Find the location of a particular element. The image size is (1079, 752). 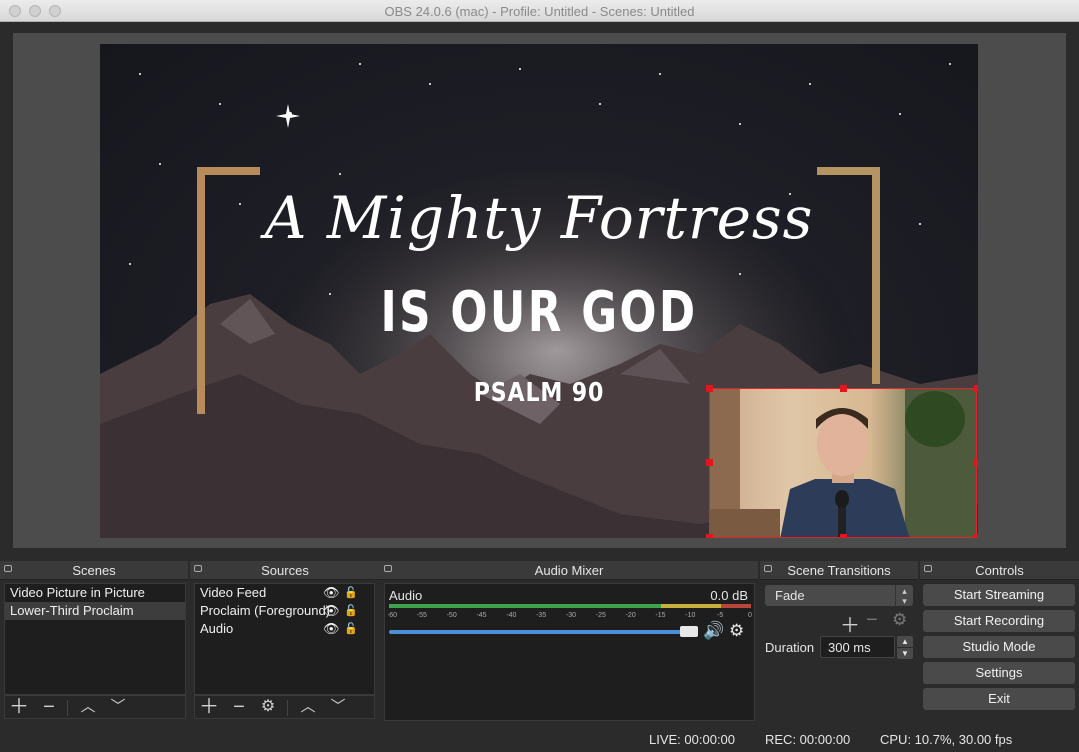

transition-select: Fade ▴ ▾ is located at coordinates (839, 595).